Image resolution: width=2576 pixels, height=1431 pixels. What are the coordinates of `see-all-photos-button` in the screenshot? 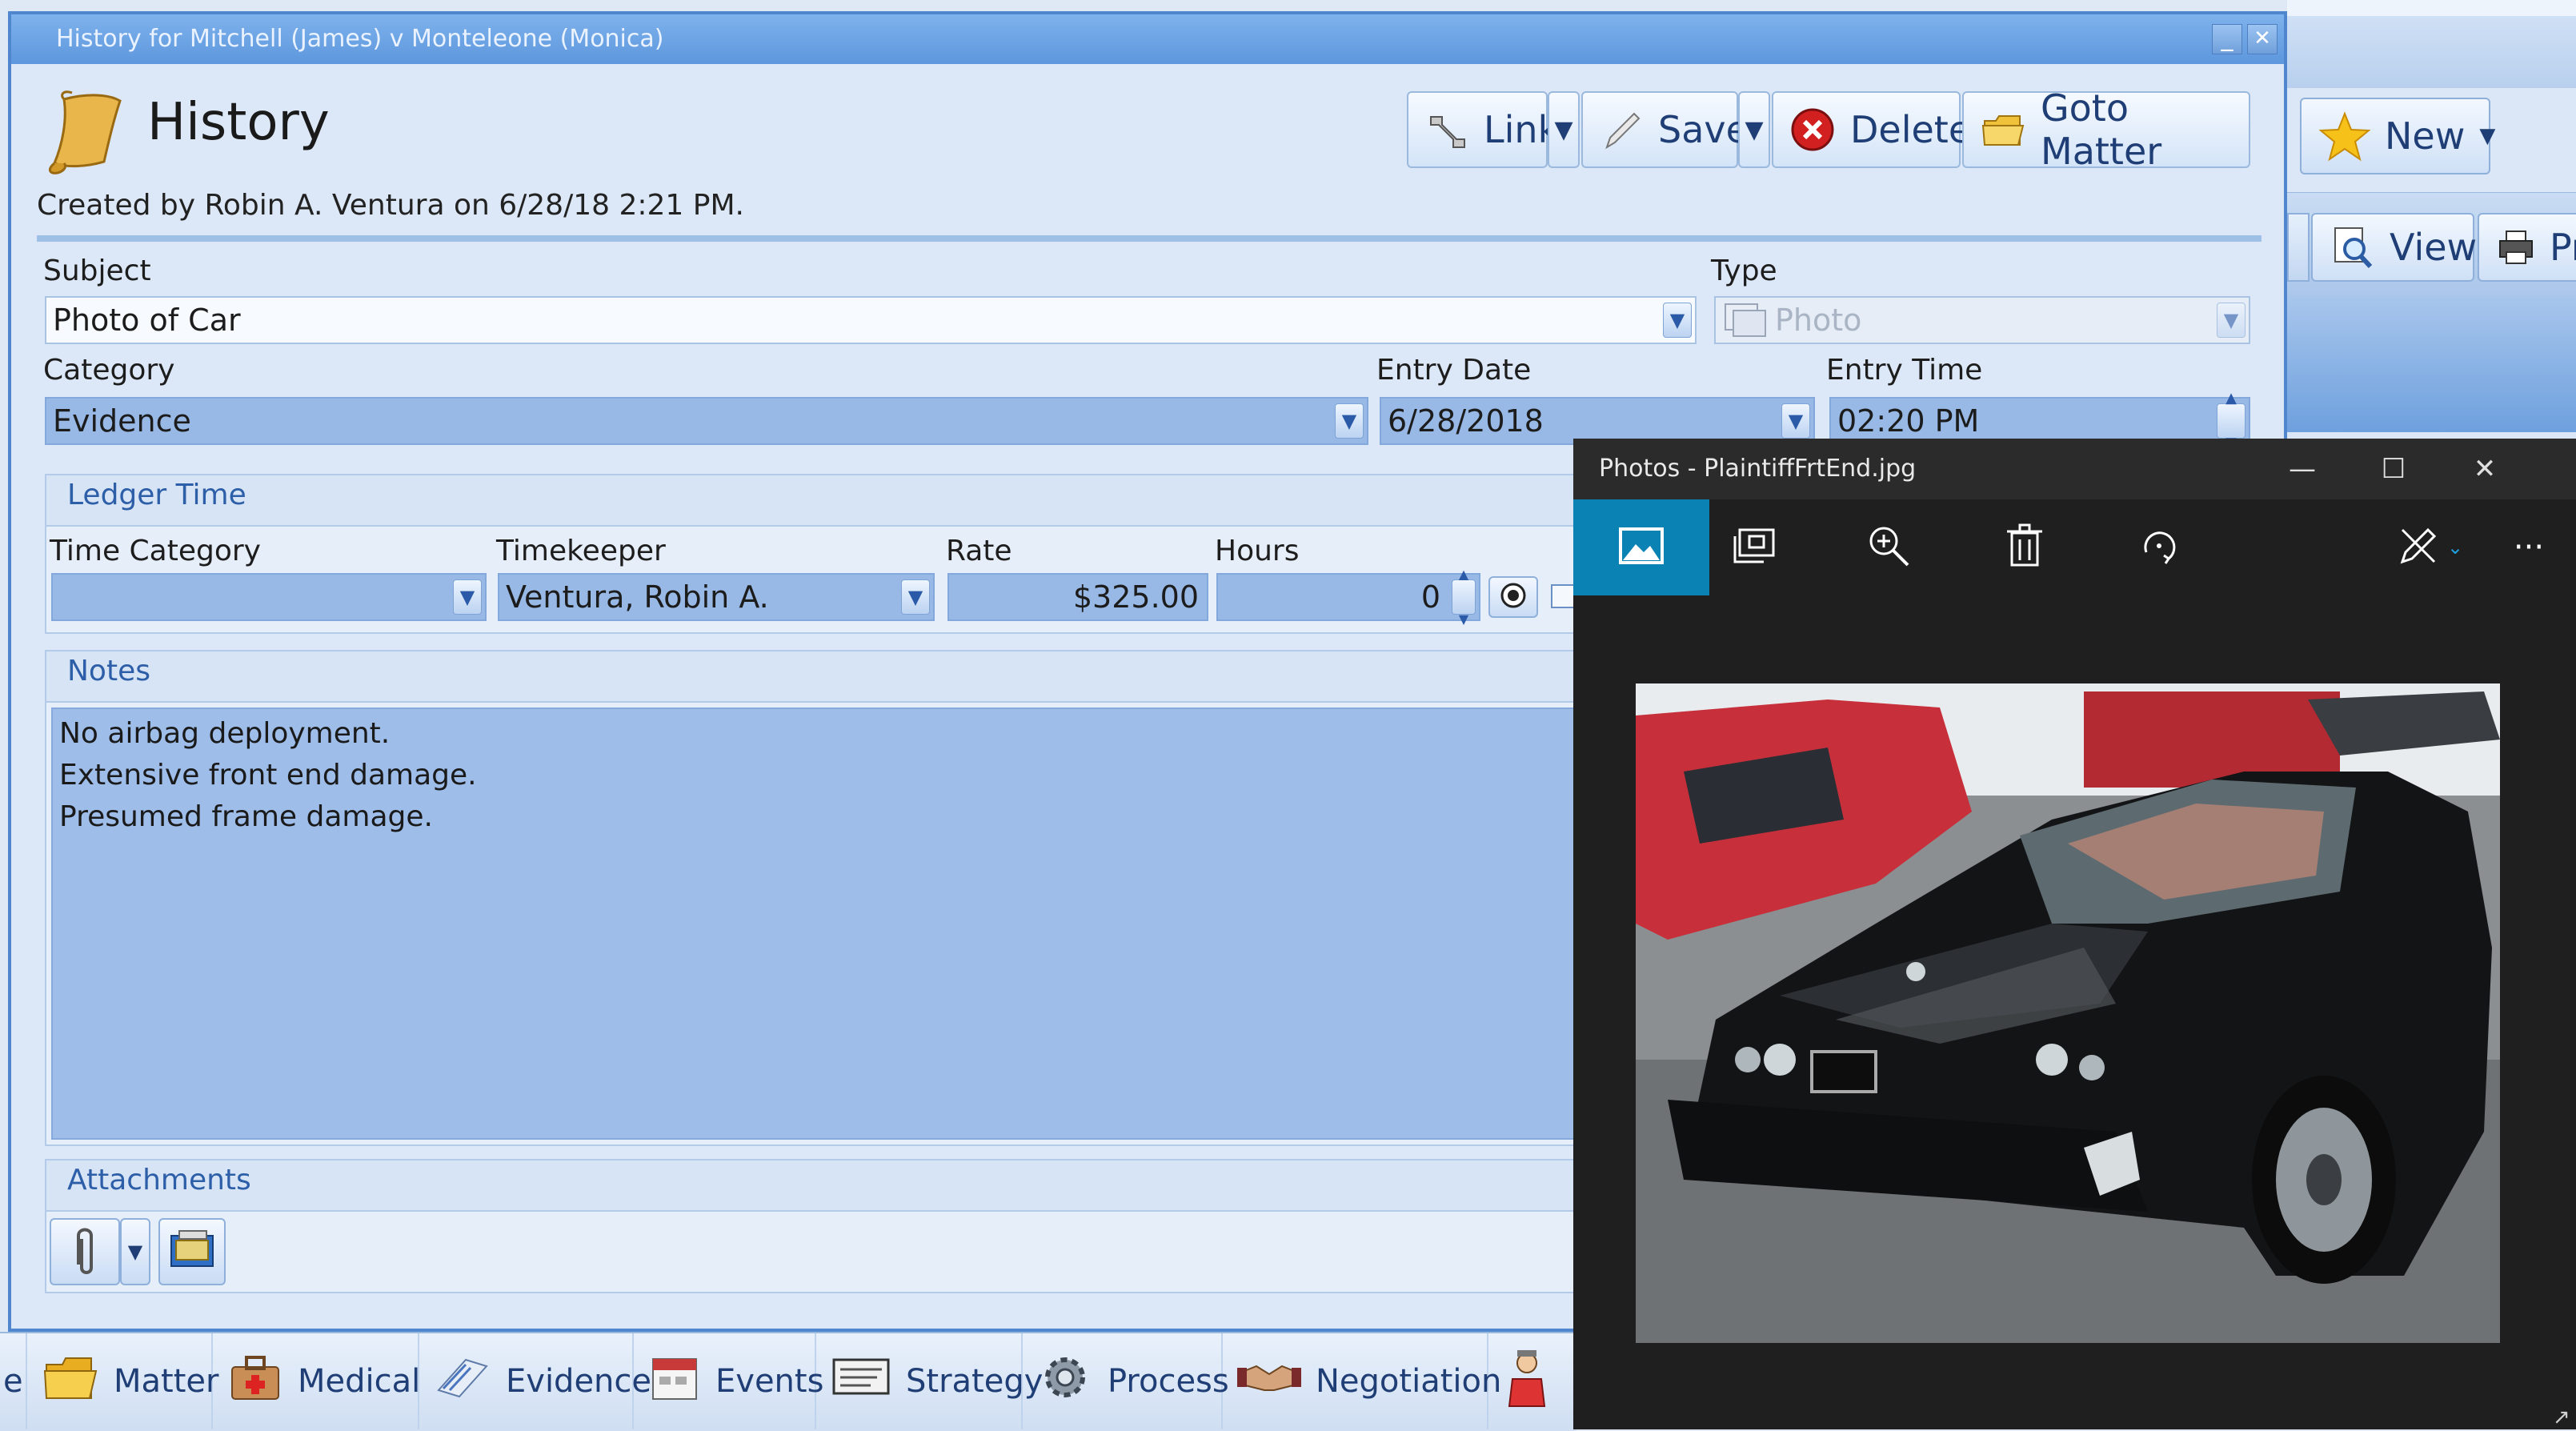 It's located at (1641, 547).